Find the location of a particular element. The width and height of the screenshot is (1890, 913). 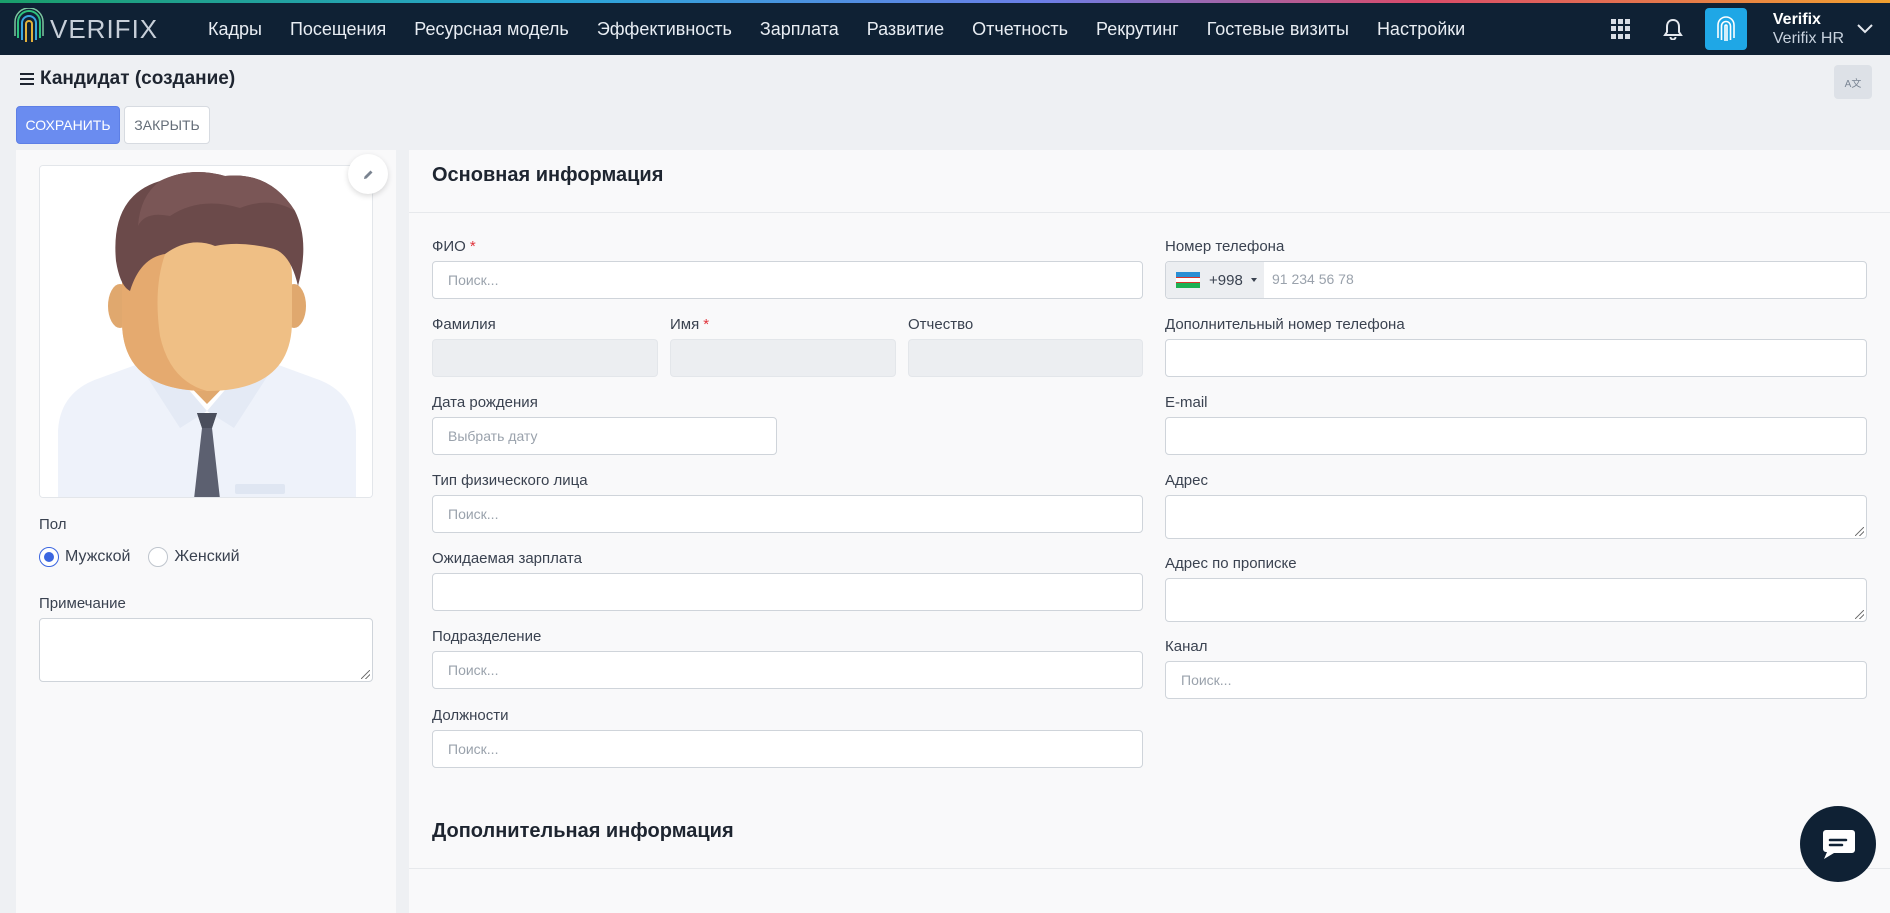

gender-radio-group: Мужской Женский is located at coordinates (148, 557).